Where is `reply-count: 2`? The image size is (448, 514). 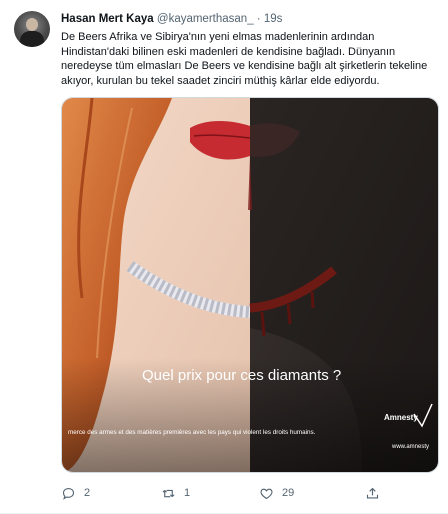 reply-count: 2 is located at coordinates (87, 493).